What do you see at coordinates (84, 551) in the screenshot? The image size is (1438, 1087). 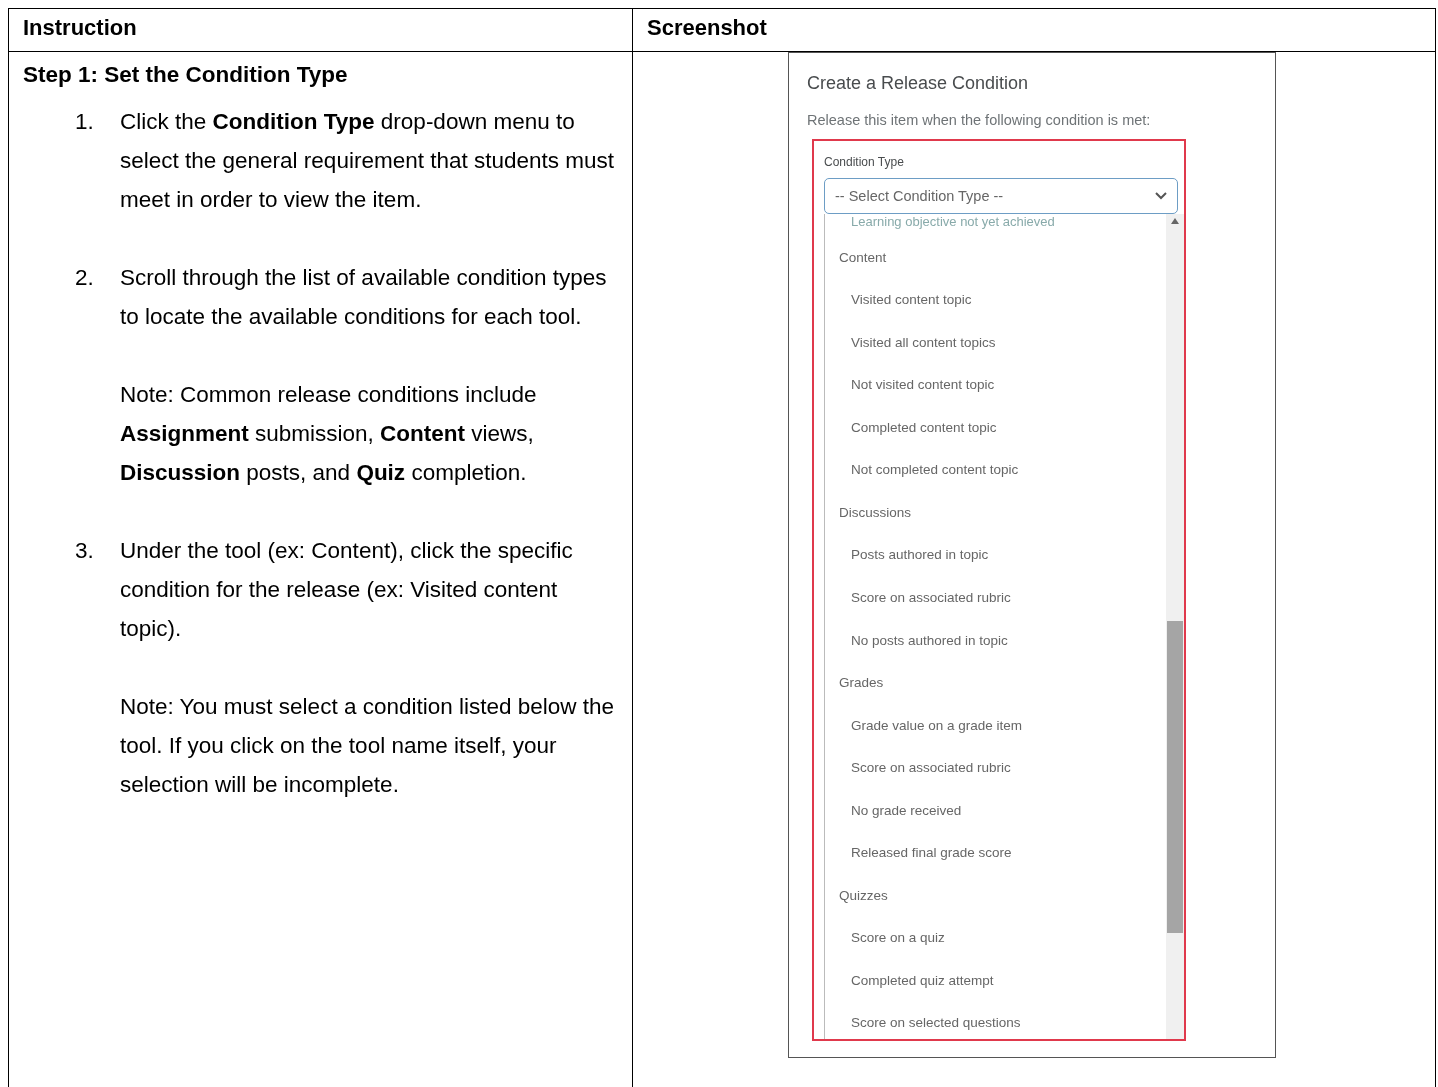 I see `list-number: 3.` at bounding box center [84, 551].